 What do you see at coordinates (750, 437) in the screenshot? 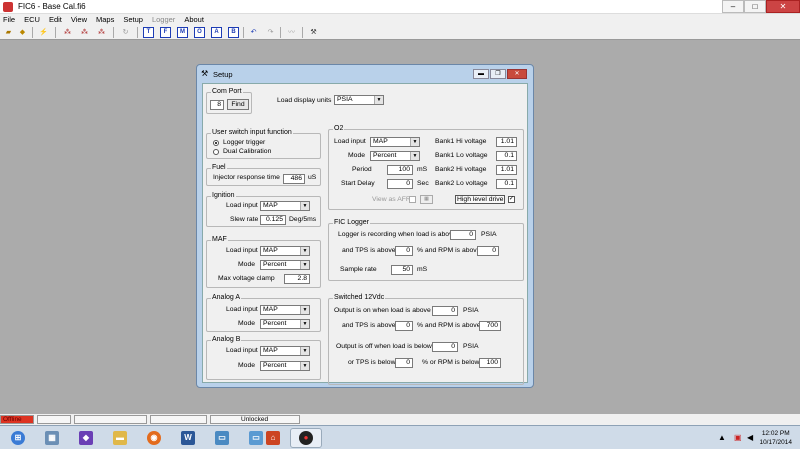
I see `volume-icon: ◀` at bounding box center [750, 437].